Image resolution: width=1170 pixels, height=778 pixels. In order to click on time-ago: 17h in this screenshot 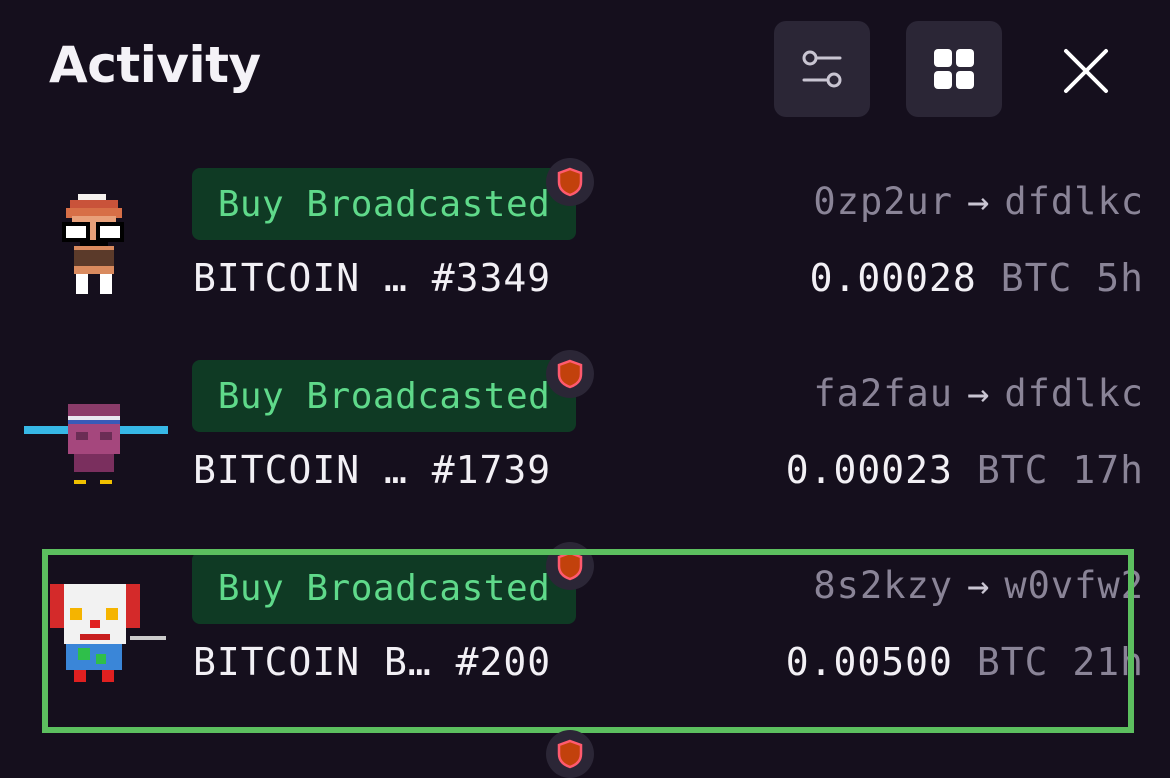, I will do `click(1108, 470)`.